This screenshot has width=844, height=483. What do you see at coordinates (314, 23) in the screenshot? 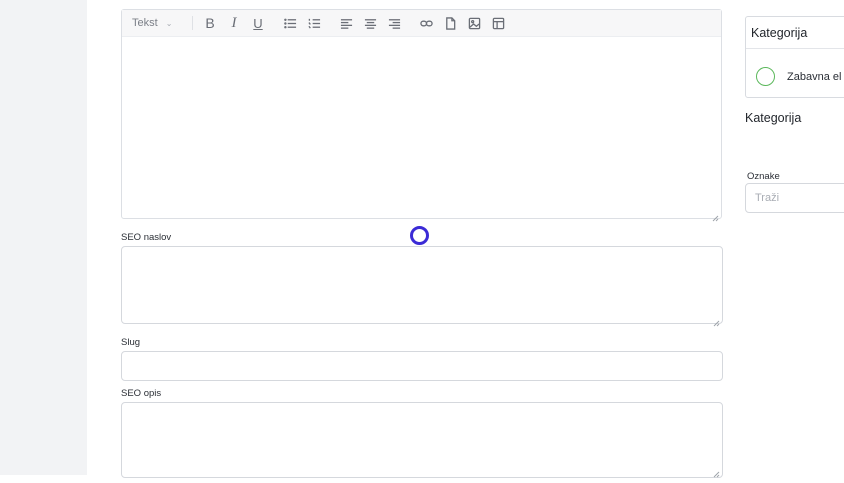
I see `numbered-list-icon` at bounding box center [314, 23].